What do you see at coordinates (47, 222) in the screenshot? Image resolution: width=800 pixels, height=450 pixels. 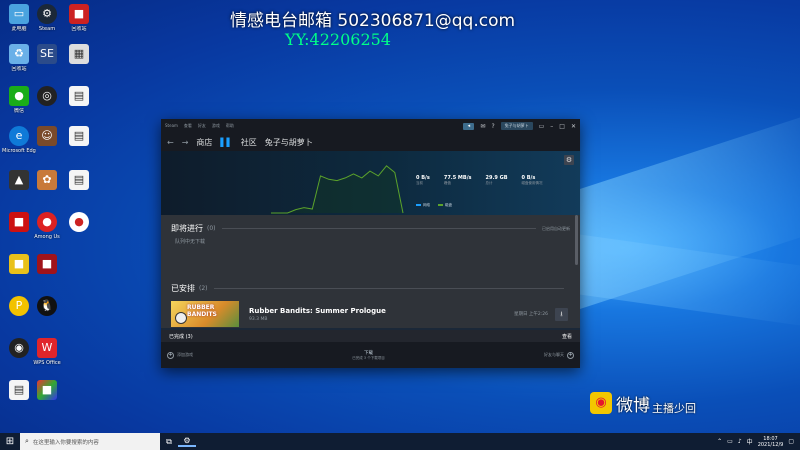 I see `among-us-icon: ●` at bounding box center [47, 222].